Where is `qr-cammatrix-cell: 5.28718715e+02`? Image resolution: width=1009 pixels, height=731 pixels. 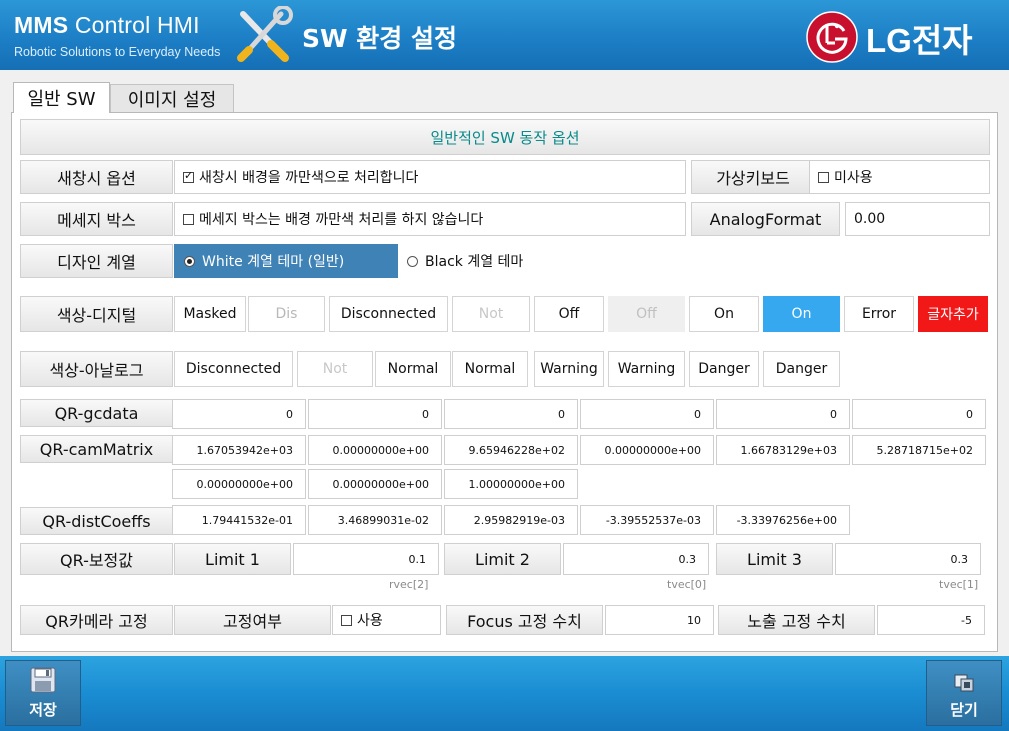
qr-cammatrix-cell: 5.28718715e+02 is located at coordinates (919, 450).